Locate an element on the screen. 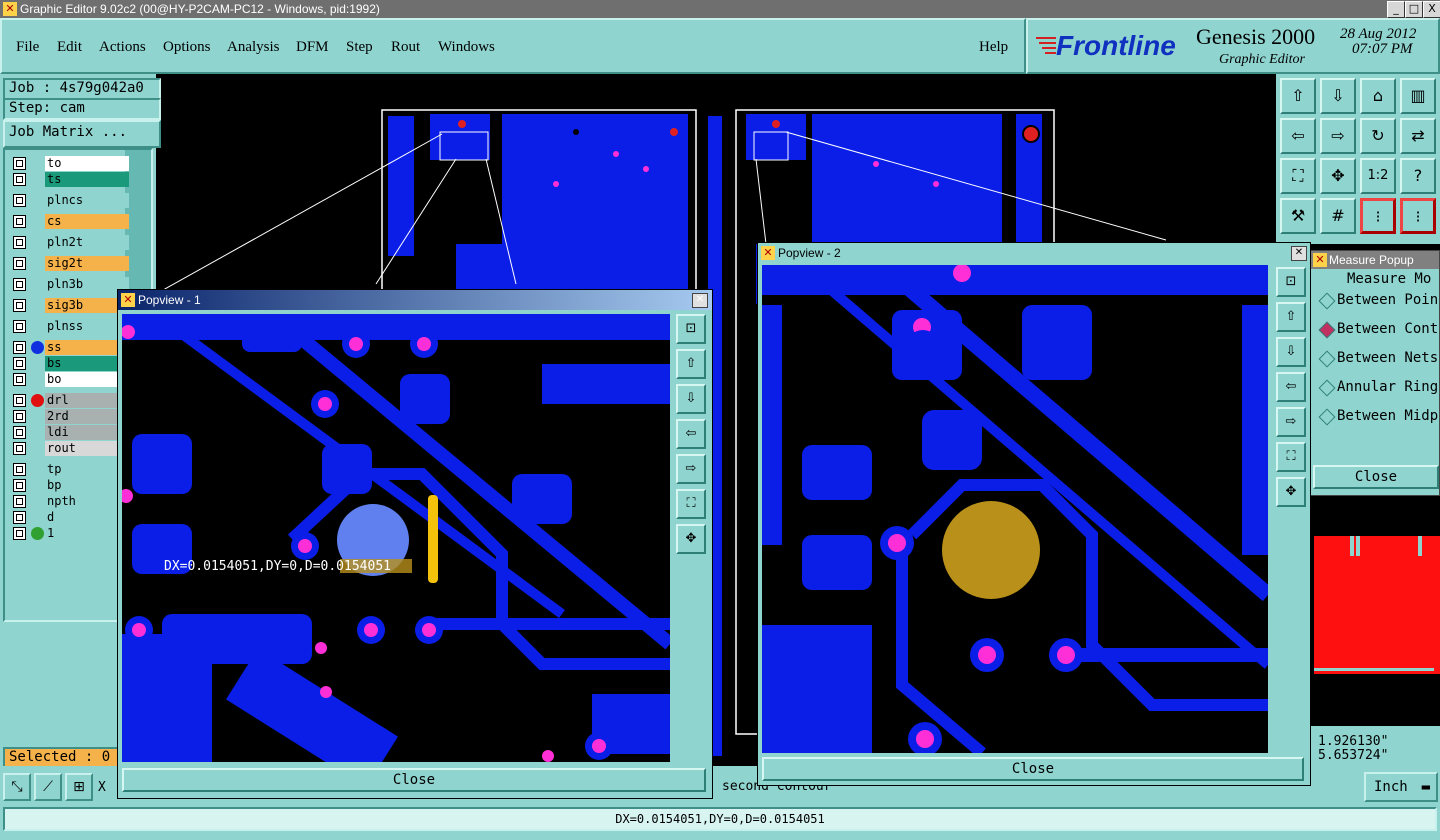  pv1-pan-left-icon: ⇦ is located at coordinates (691, 434).